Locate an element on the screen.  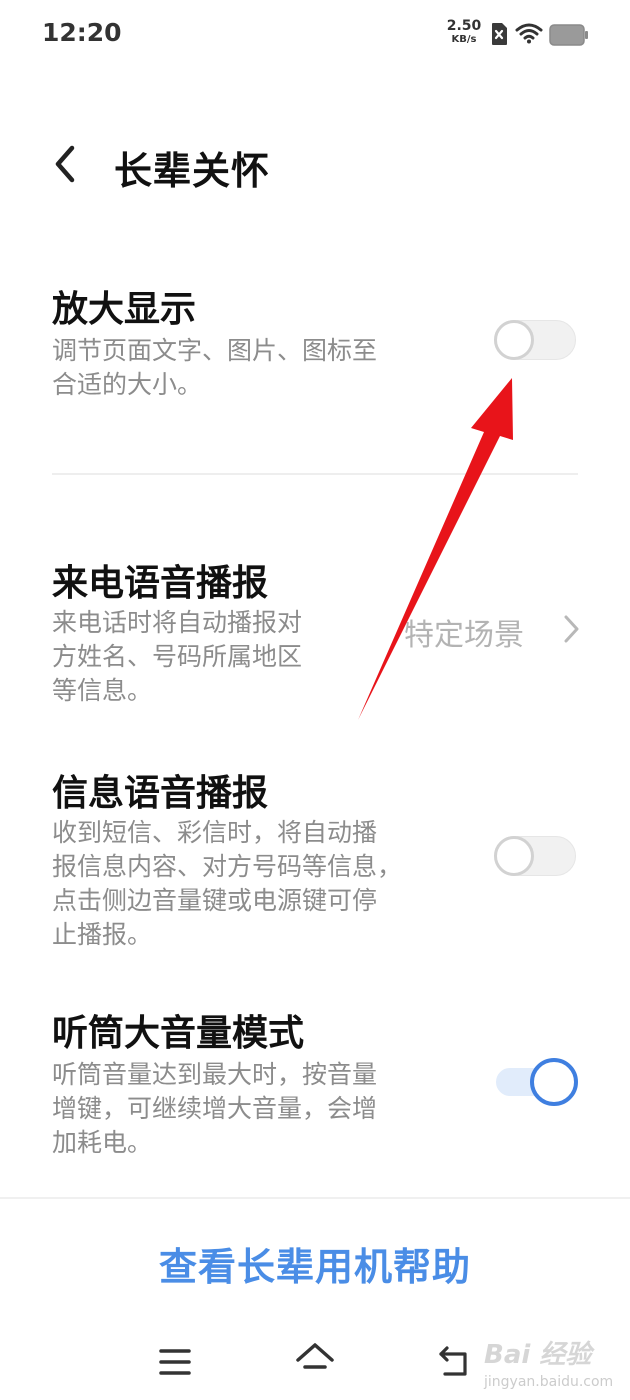
sim-x-icon is located at coordinates (499, 34).